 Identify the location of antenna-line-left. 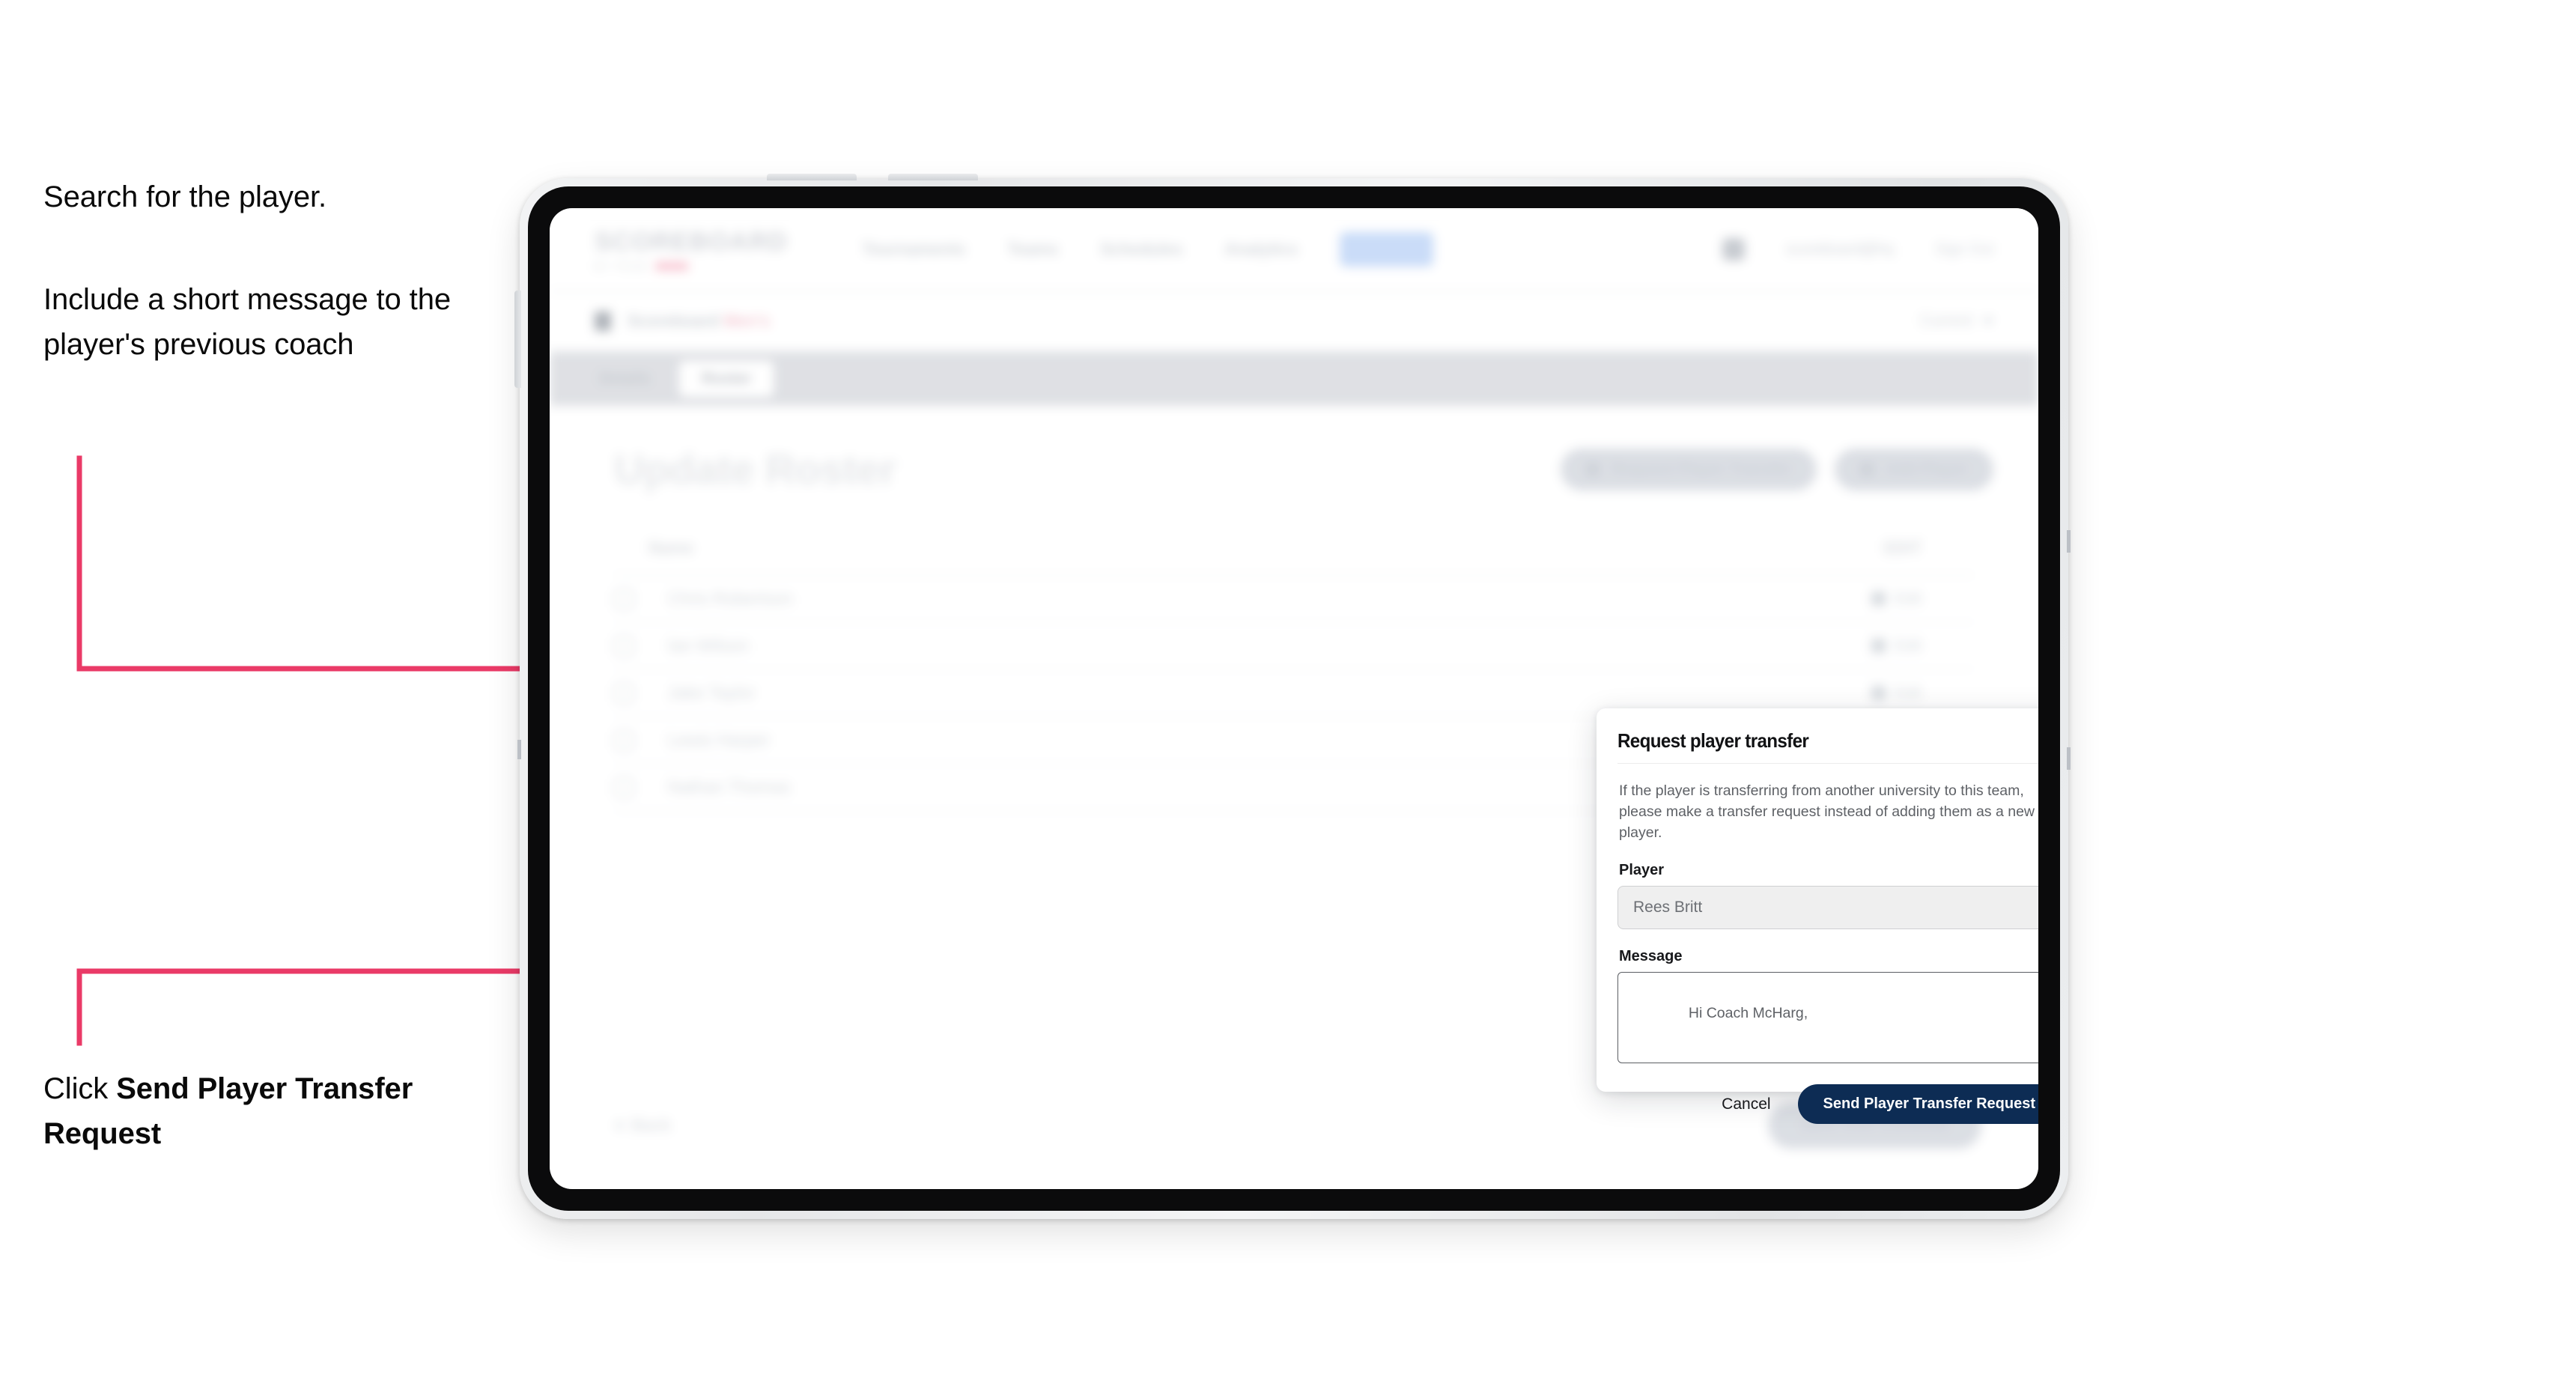
(519, 750).